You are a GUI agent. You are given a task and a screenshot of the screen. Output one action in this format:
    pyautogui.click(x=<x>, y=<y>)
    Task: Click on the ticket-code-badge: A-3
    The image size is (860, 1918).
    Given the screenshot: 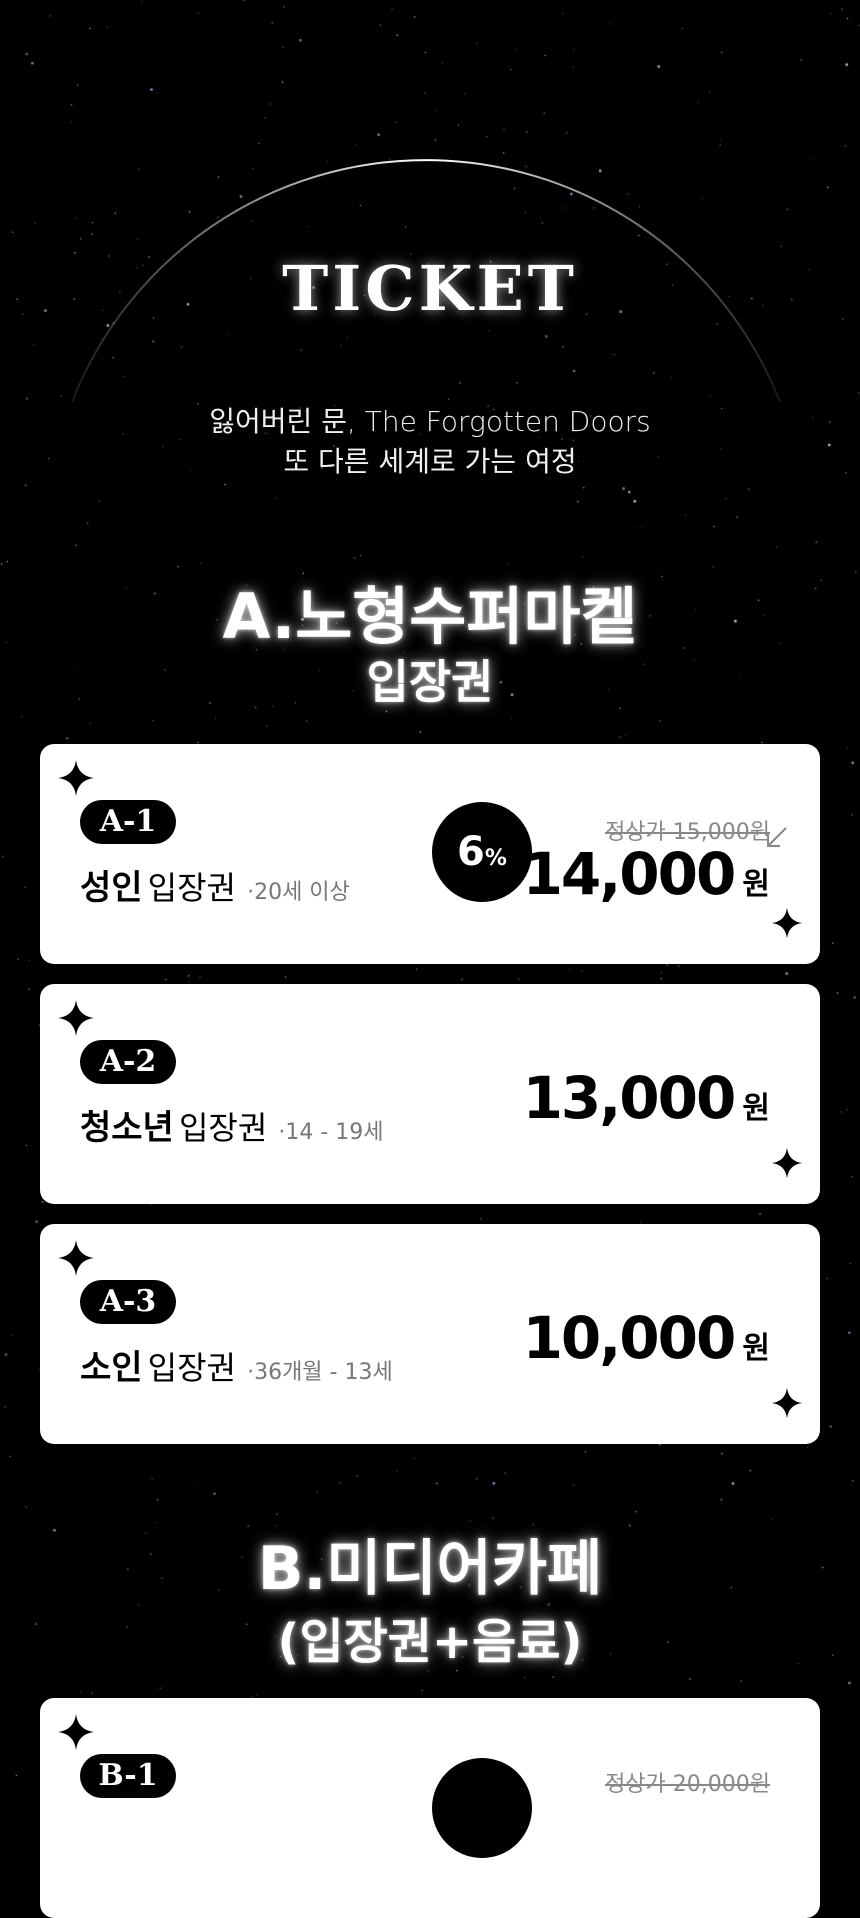 What is the action you would take?
    pyautogui.click(x=128, y=1302)
    